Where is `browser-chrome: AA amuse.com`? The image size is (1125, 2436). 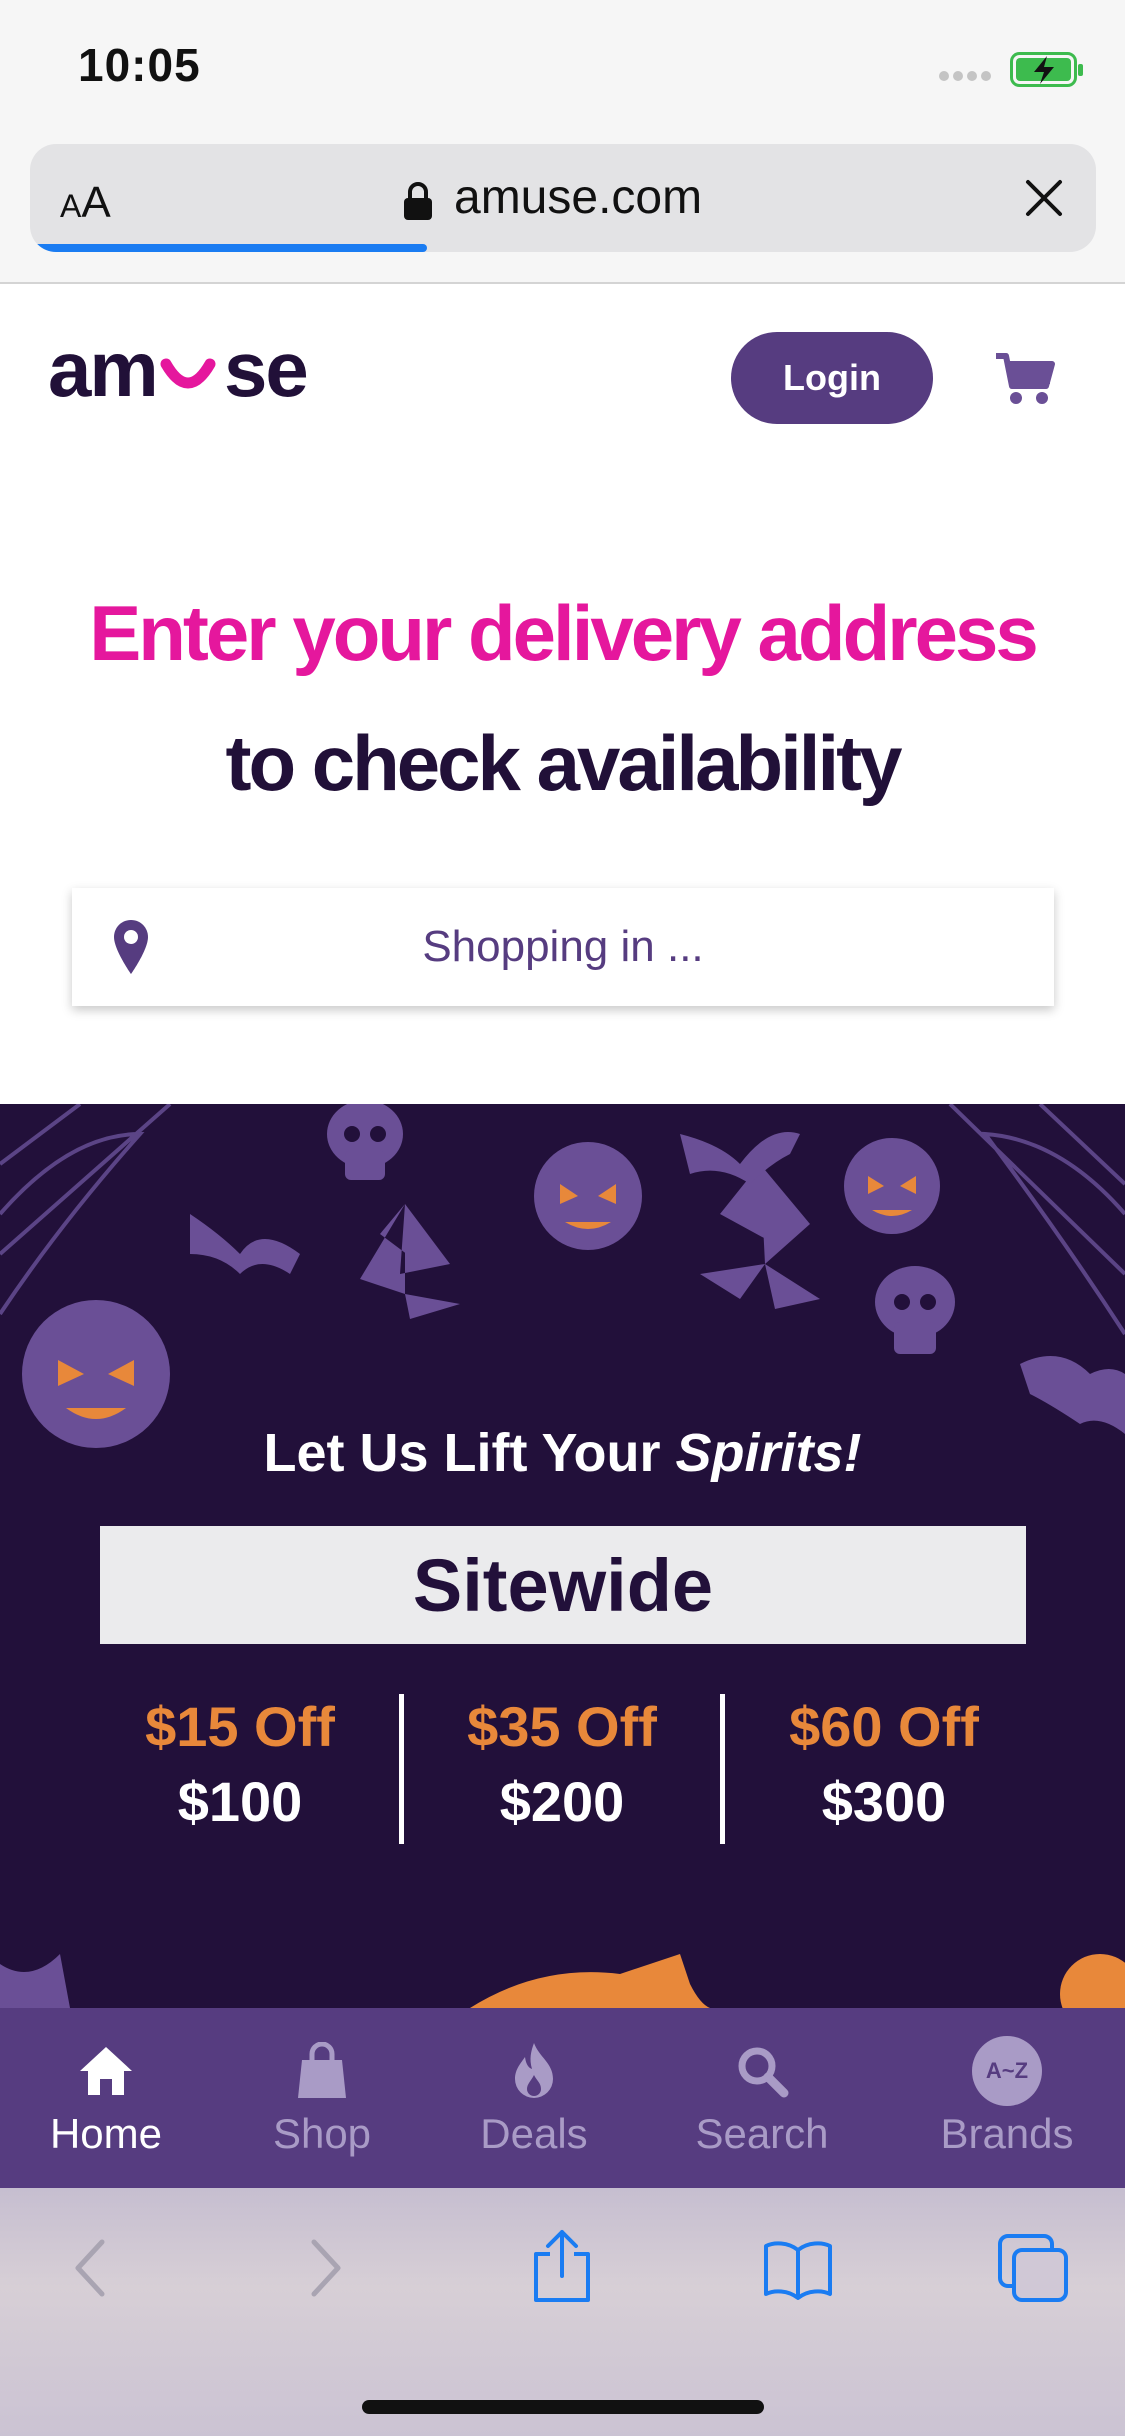 browser-chrome: AA amuse.com is located at coordinates (562, 212).